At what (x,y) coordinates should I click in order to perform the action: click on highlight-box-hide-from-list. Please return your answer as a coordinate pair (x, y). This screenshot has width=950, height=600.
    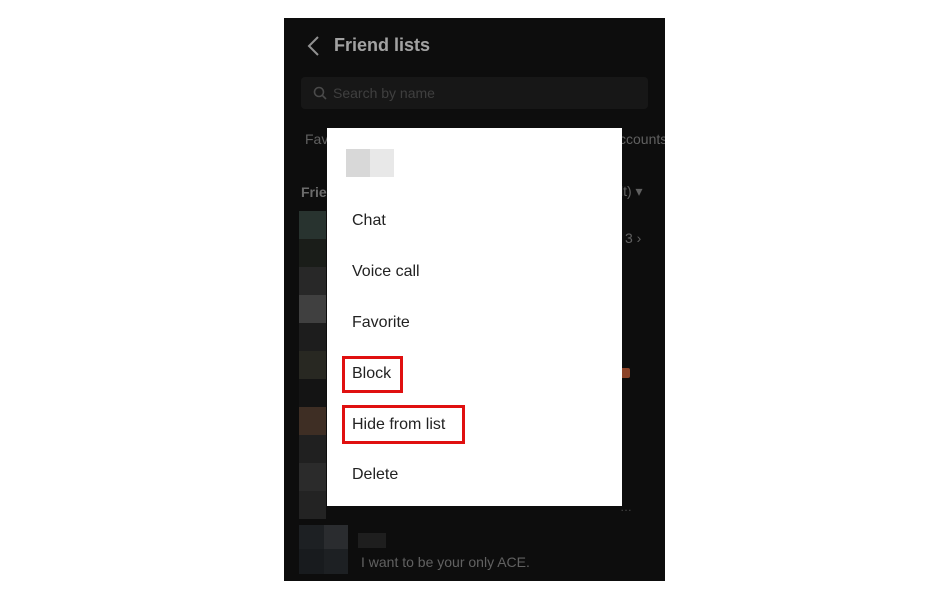
    Looking at the image, I should click on (403, 424).